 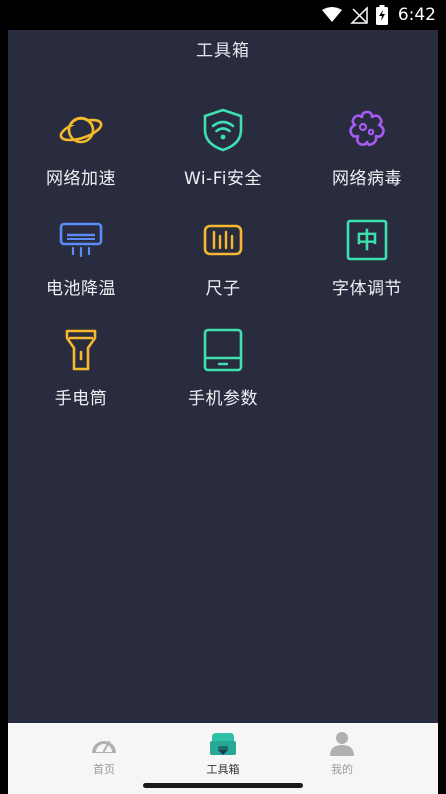 I want to click on tool-label: 网络加速, so click(x=81, y=179).